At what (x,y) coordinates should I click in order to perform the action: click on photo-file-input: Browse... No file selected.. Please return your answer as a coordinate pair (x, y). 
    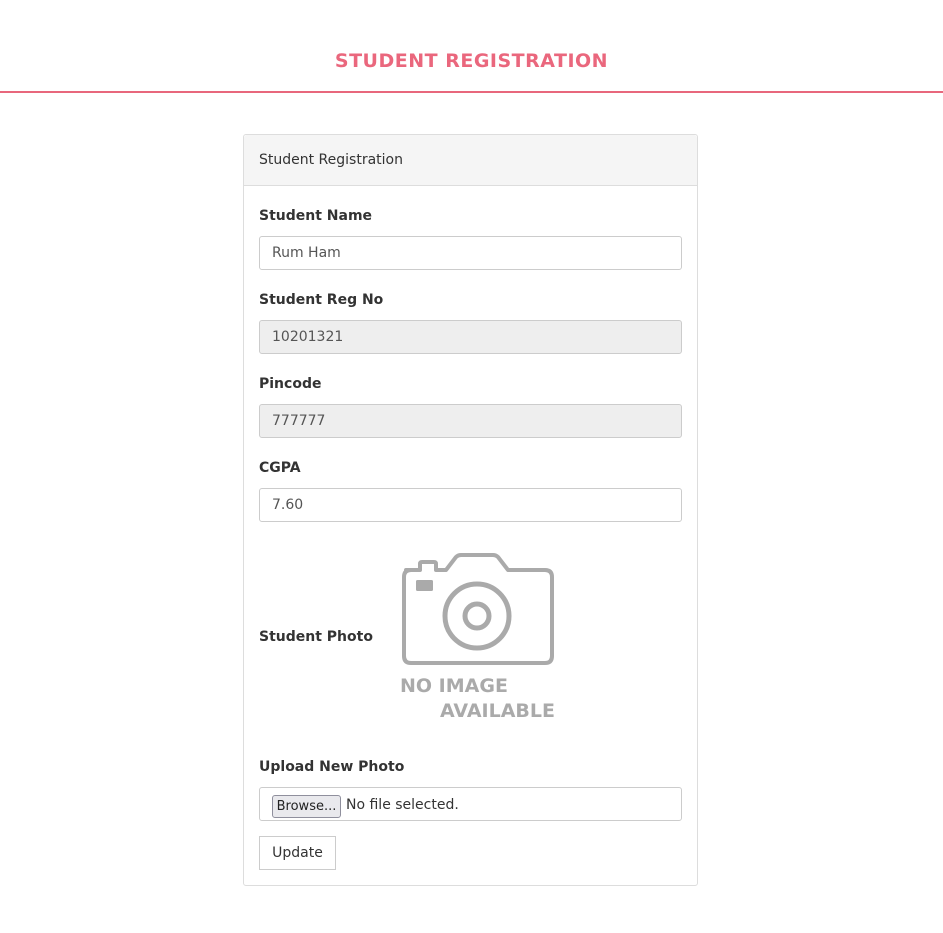
    Looking at the image, I should click on (470, 804).